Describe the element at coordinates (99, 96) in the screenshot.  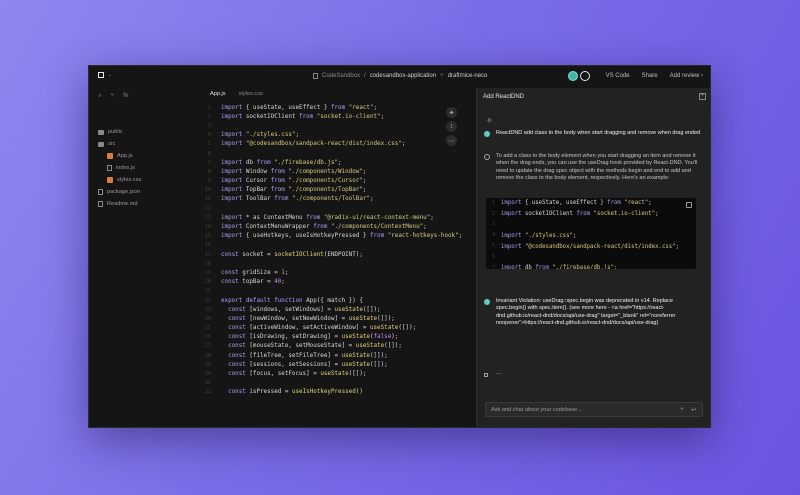
I see `search-icon: ⌕` at that location.